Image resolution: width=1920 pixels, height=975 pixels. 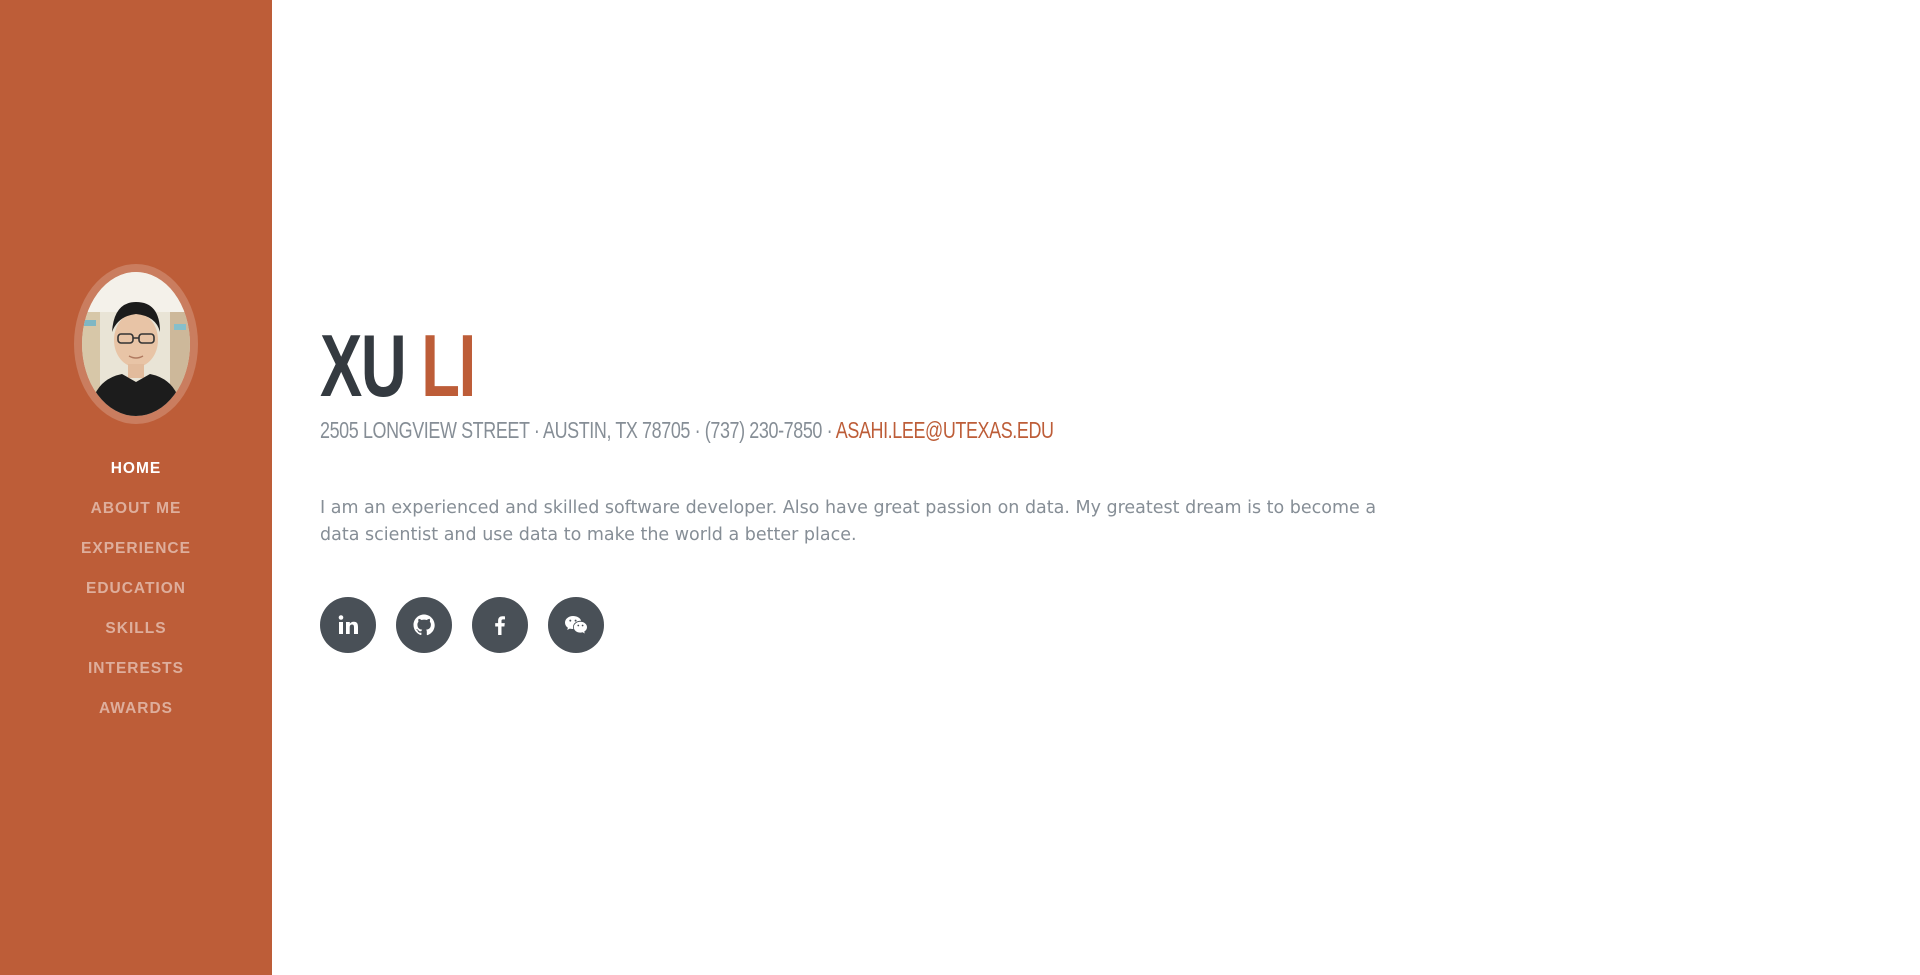 What do you see at coordinates (136, 549) in the screenshot?
I see `nav-item-experience: Experience` at bounding box center [136, 549].